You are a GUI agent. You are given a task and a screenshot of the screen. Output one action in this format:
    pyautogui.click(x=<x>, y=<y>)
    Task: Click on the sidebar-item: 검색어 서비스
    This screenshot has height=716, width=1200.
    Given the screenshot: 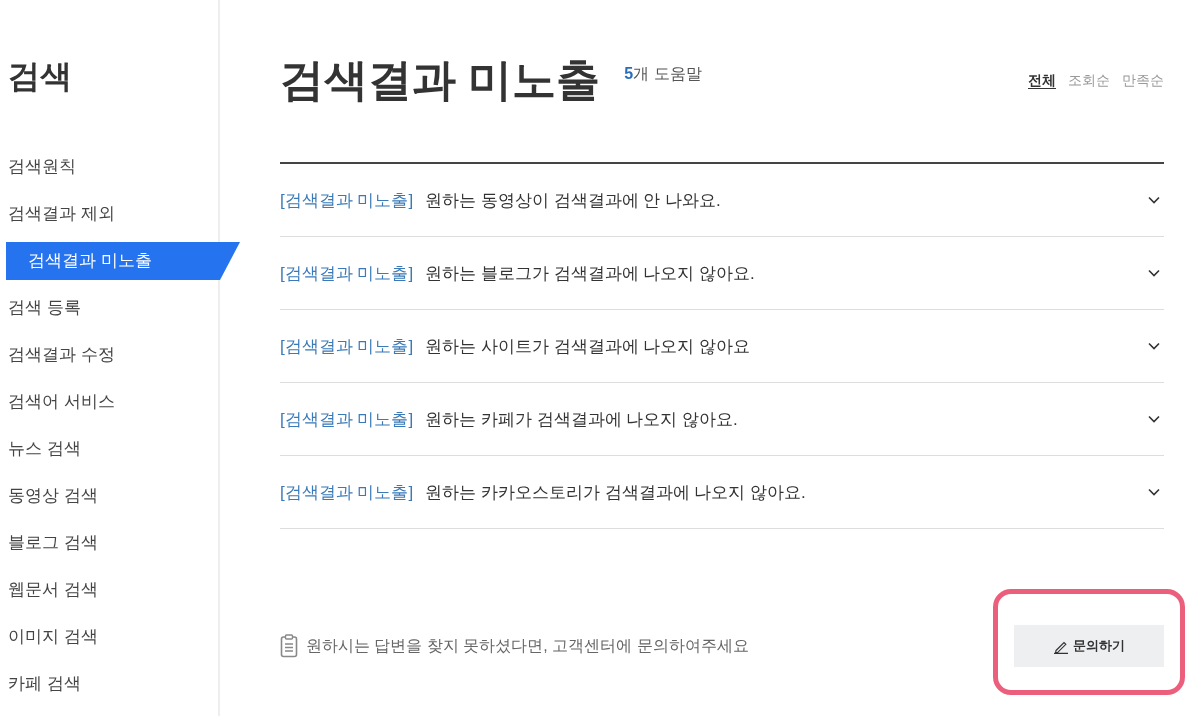 What is the action you would take?
    pyautogui.click(x=117, y=402)
    